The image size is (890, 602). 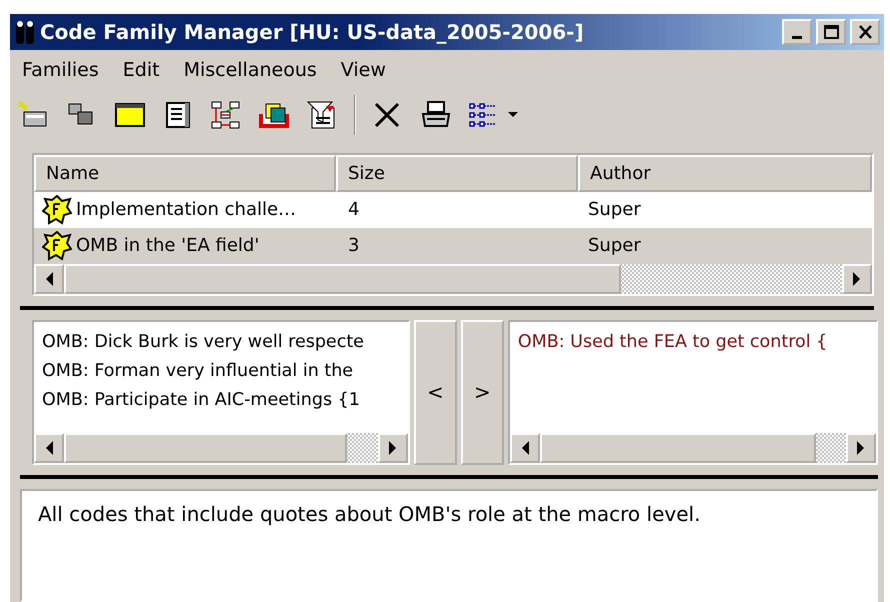 I want to click on list-item: OMB: Participate in AIC-meetings {1, so click(x=221, y=400).